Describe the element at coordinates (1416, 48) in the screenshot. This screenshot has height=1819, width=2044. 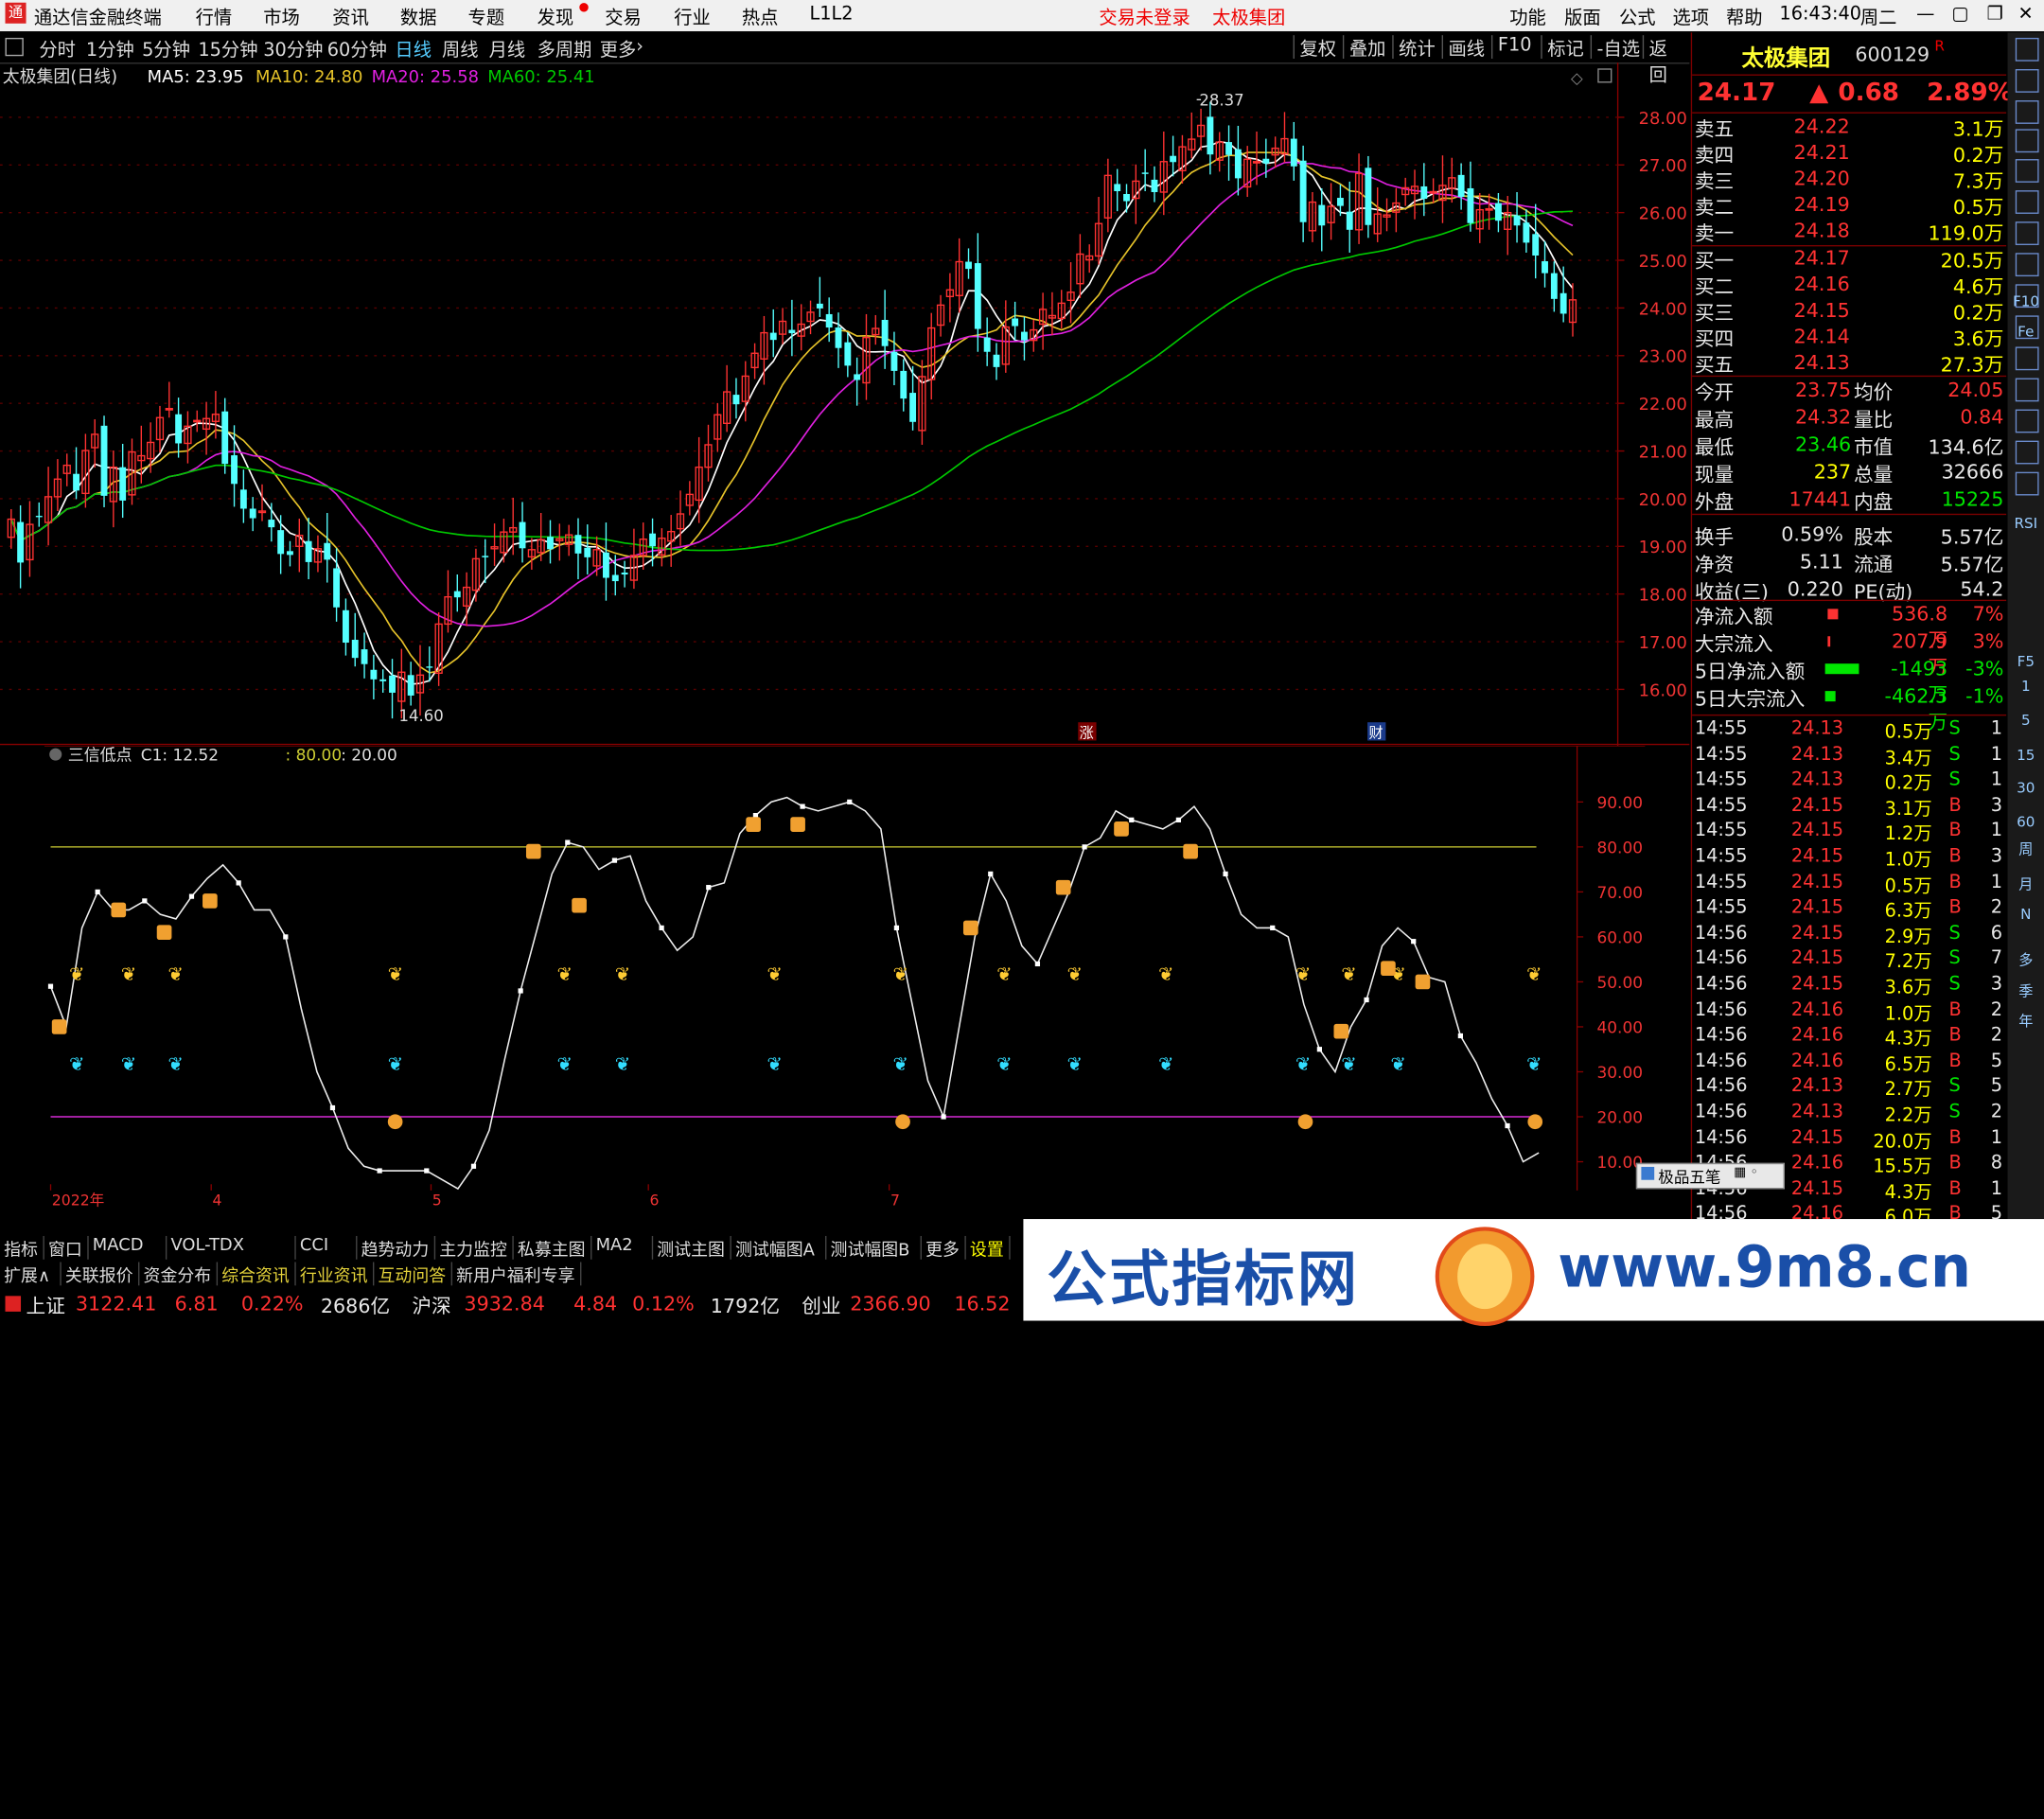
I see `tool-tongji: 统计` at that location.